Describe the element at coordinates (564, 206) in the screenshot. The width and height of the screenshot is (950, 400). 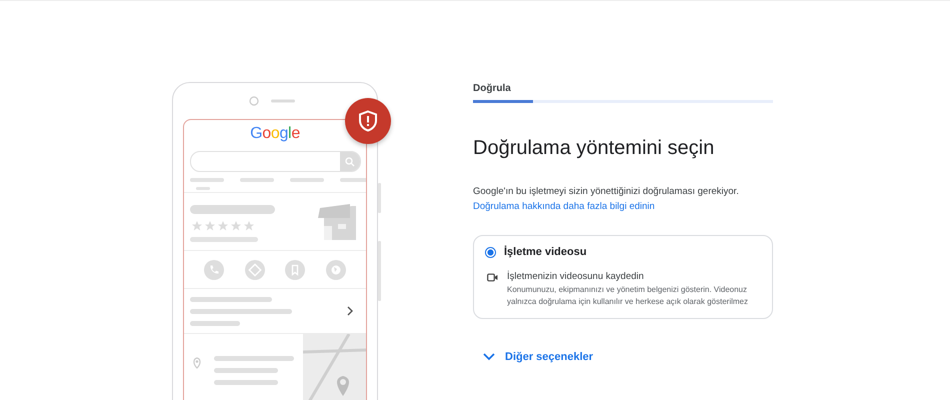
I see `learn-more-link: Doğrulama hakkında daha fazla bilgi edinin` at that location.